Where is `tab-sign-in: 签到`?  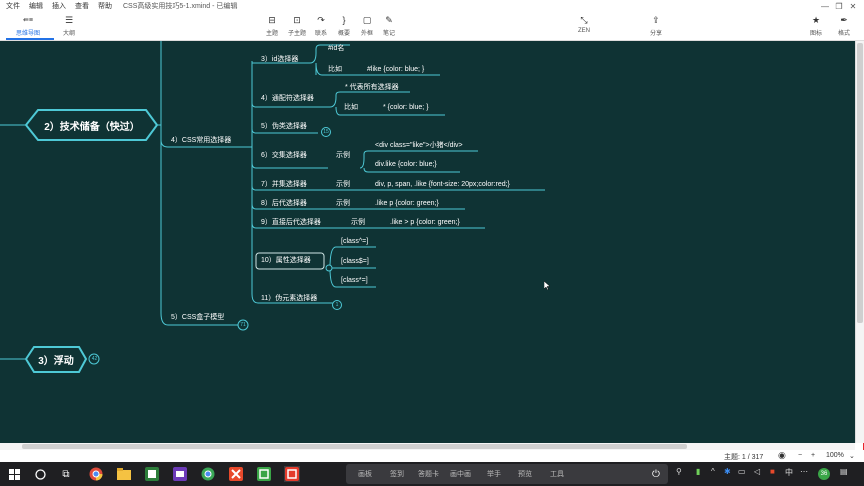
tab-sign-in: 签到 is located at coordinates (397, 474).